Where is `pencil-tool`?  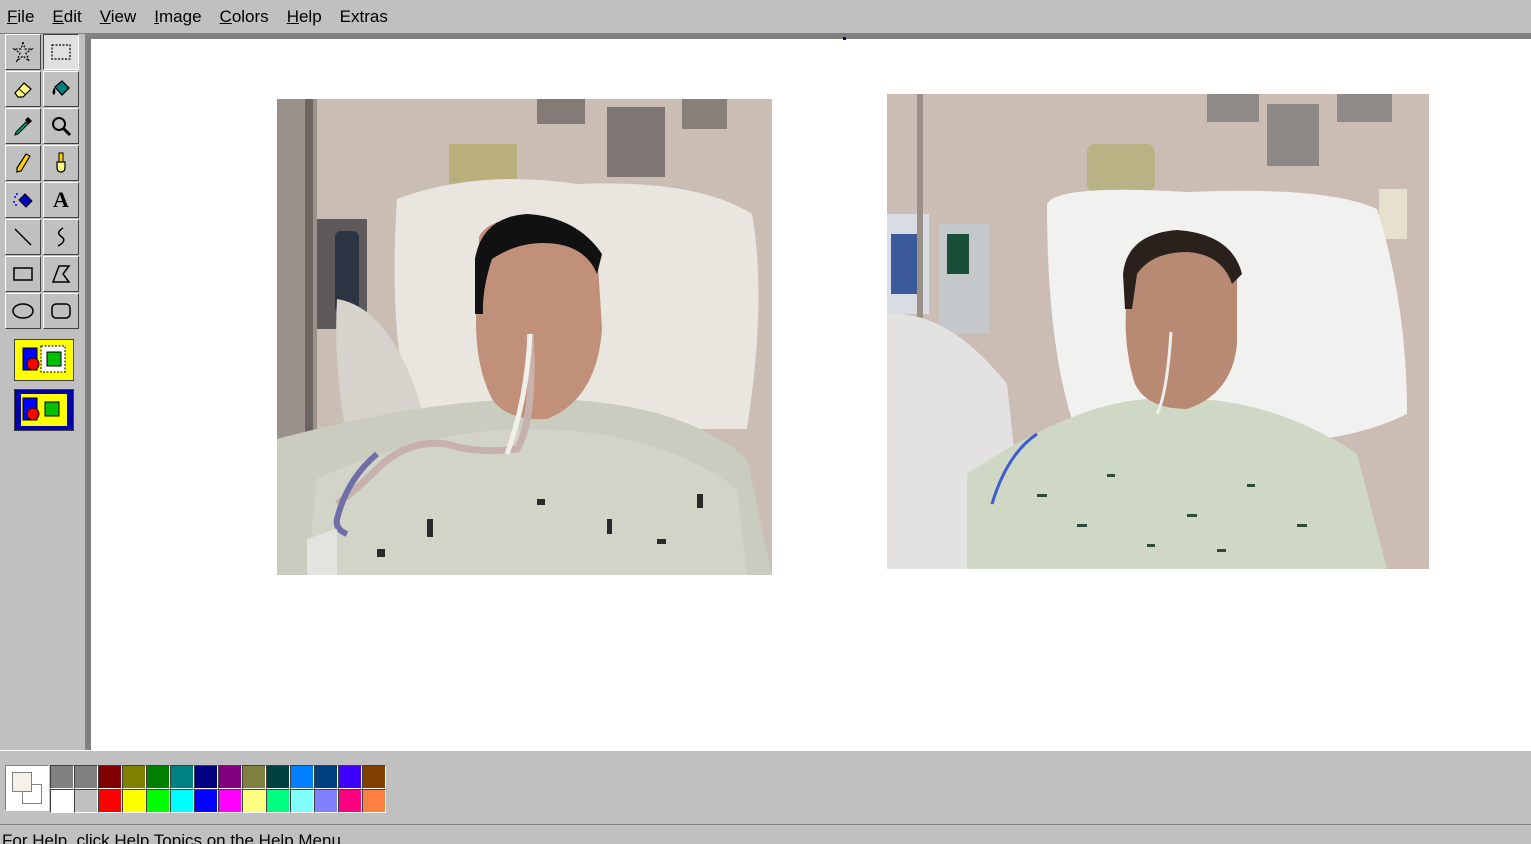 pencil-tool is located at coordinates (23, 163).